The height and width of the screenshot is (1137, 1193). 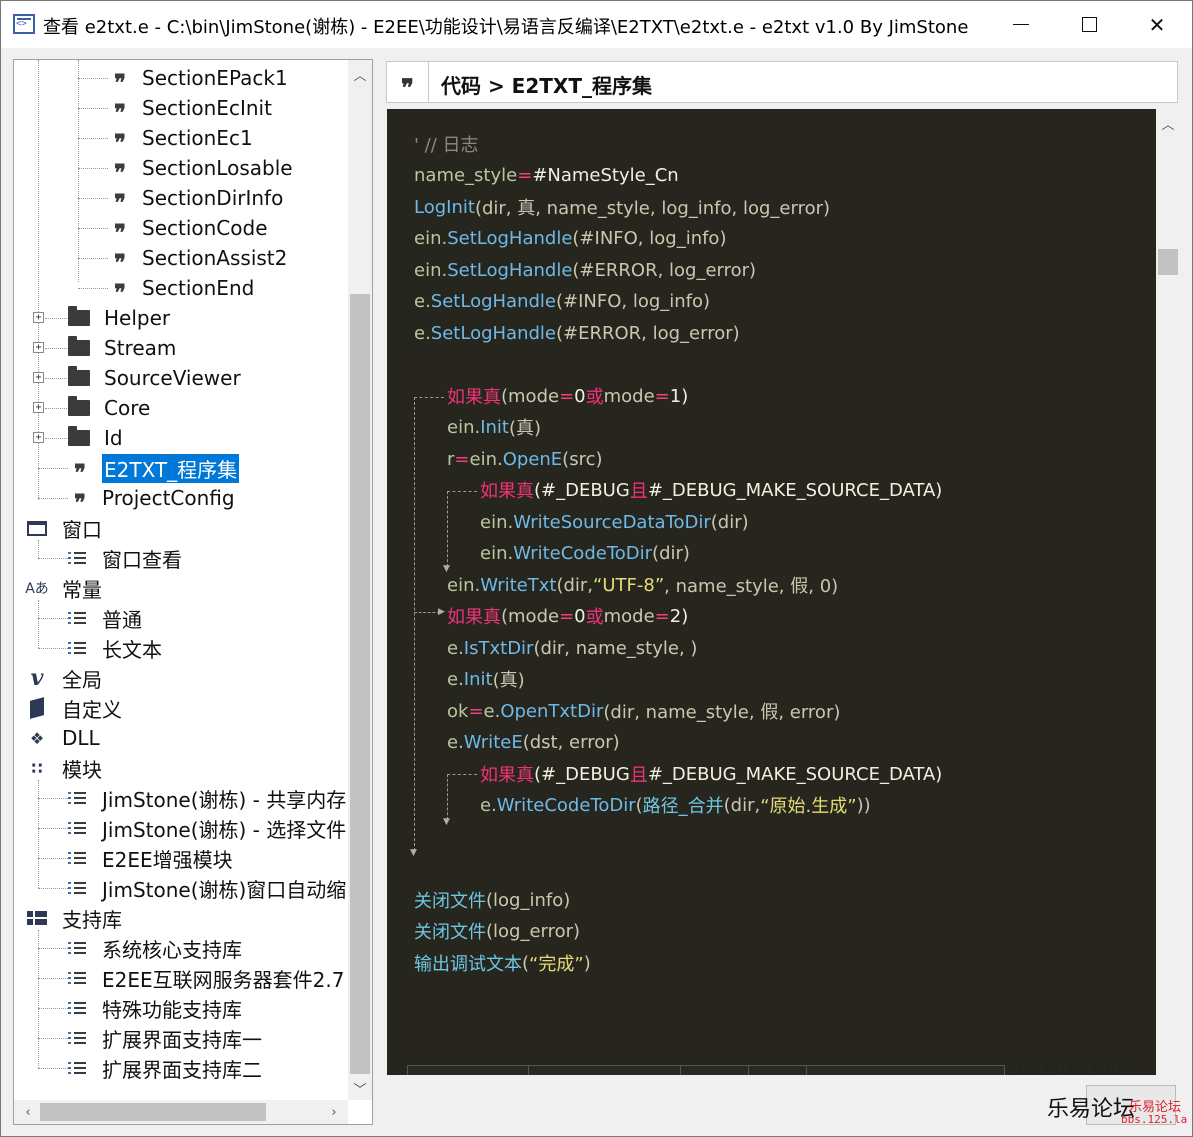 I want to click on tree-item-section-ec1: ❞ SectionEc1, so click(x=180, y=138).